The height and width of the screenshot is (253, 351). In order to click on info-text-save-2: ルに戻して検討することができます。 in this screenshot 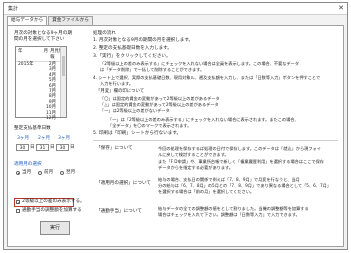, I will do `click(193, 154)`.